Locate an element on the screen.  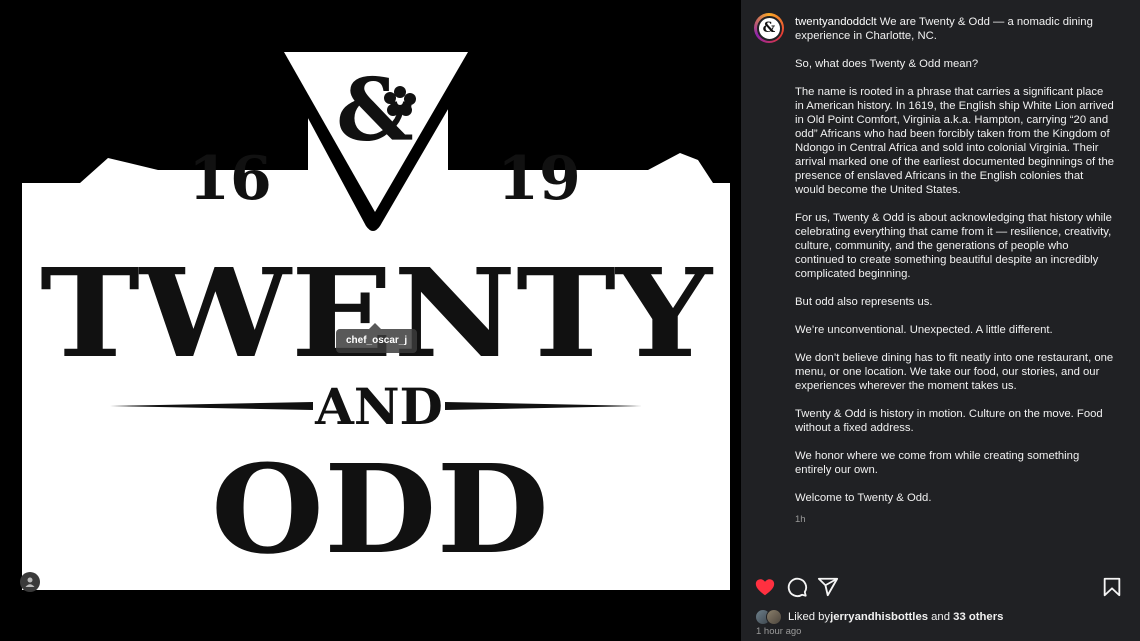
word-twenty: TWENTY is located at coordinates (377, 313).